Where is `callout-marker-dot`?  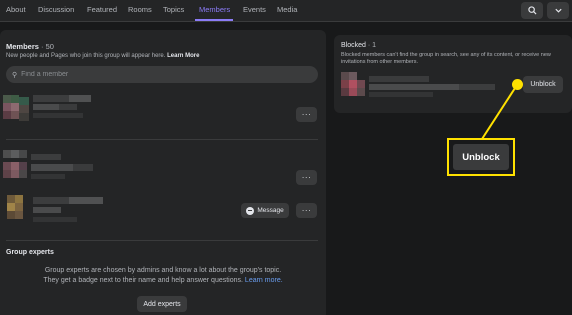
callout-marker-dot is located at coordinates (517, 84).